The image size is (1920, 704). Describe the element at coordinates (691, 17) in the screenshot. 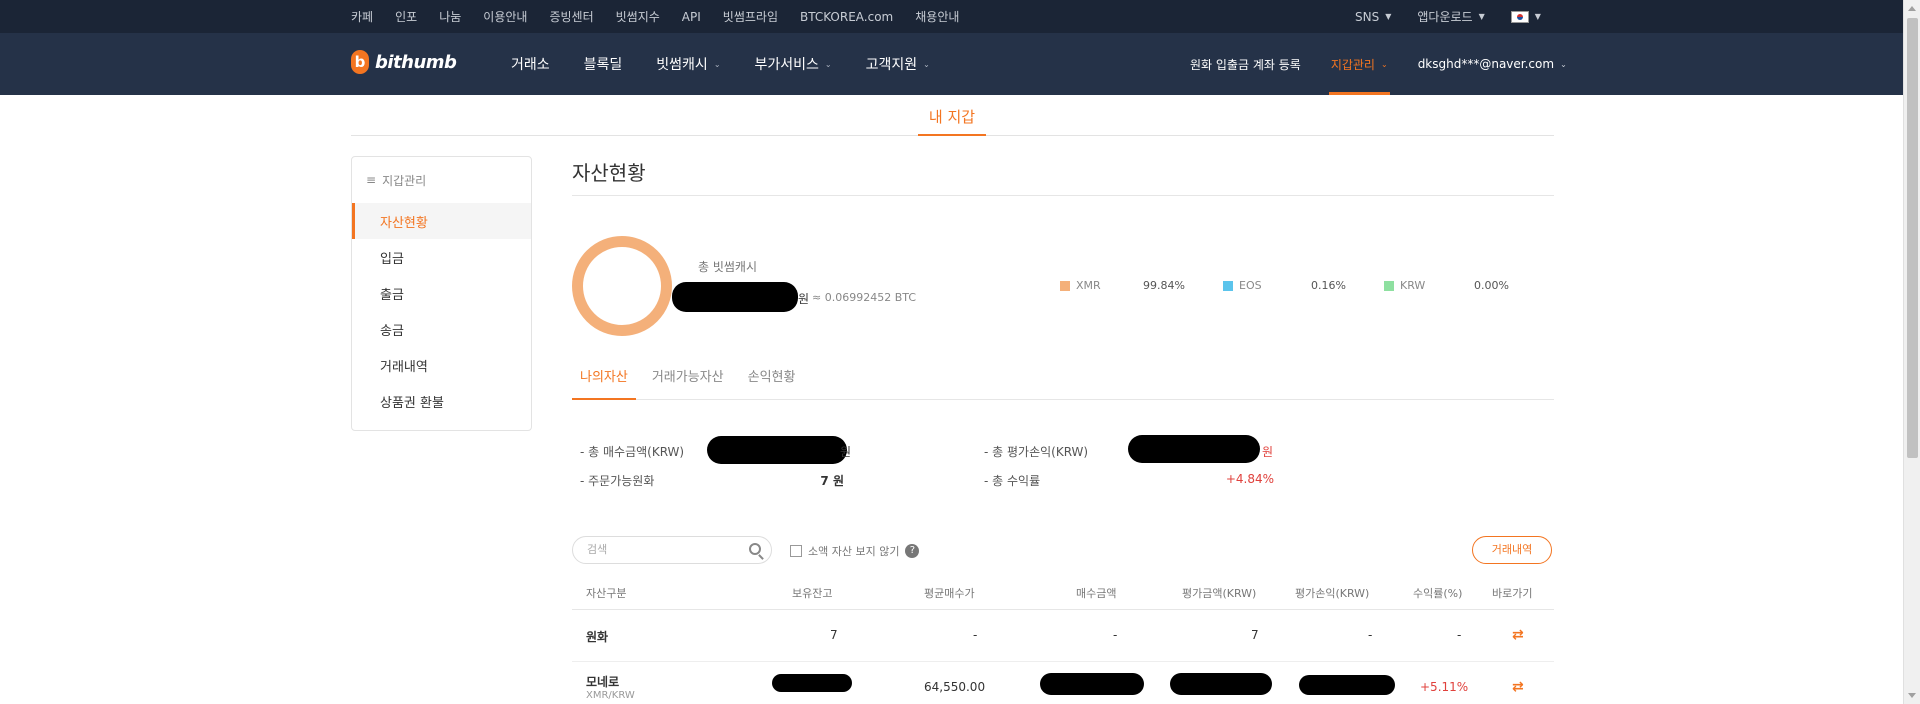

I see `top-link-api: API` at that location.